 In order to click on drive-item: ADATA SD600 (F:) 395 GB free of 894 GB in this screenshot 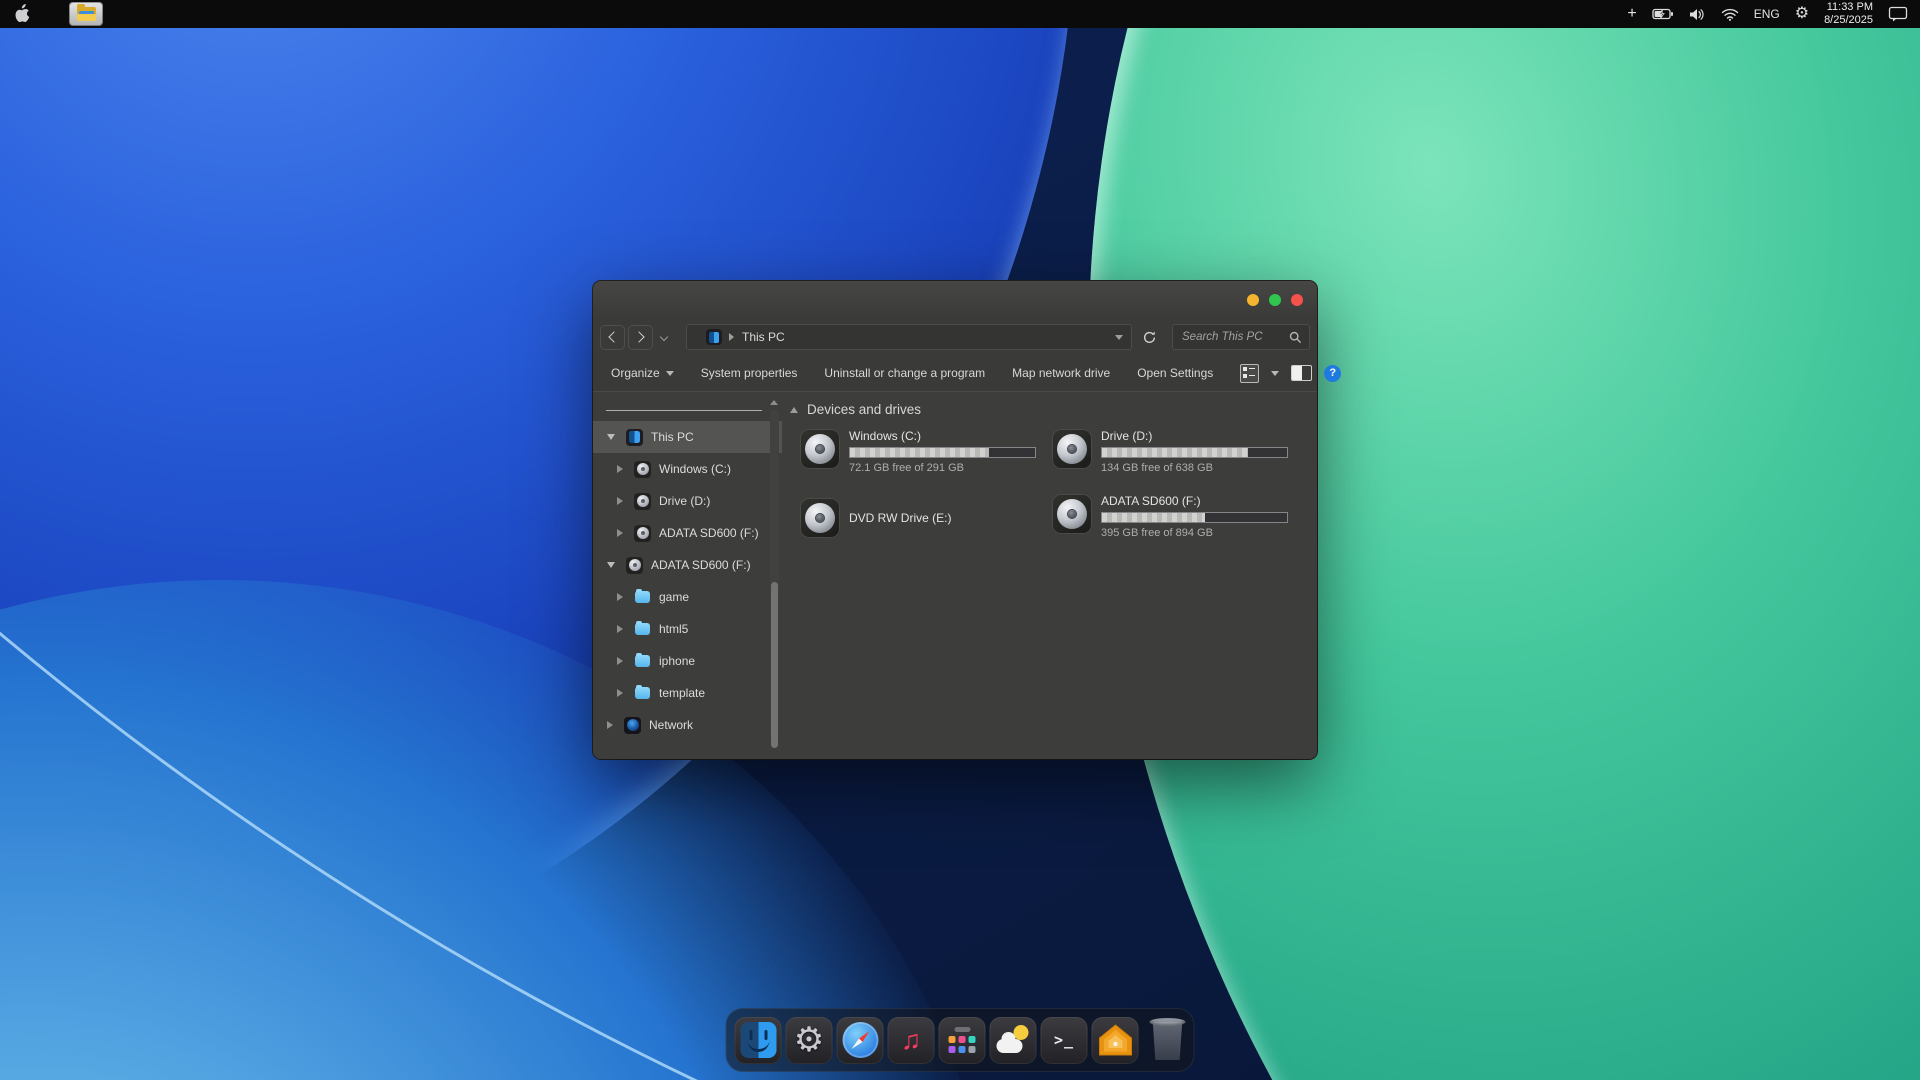, I will do `click(1170, 526)`.